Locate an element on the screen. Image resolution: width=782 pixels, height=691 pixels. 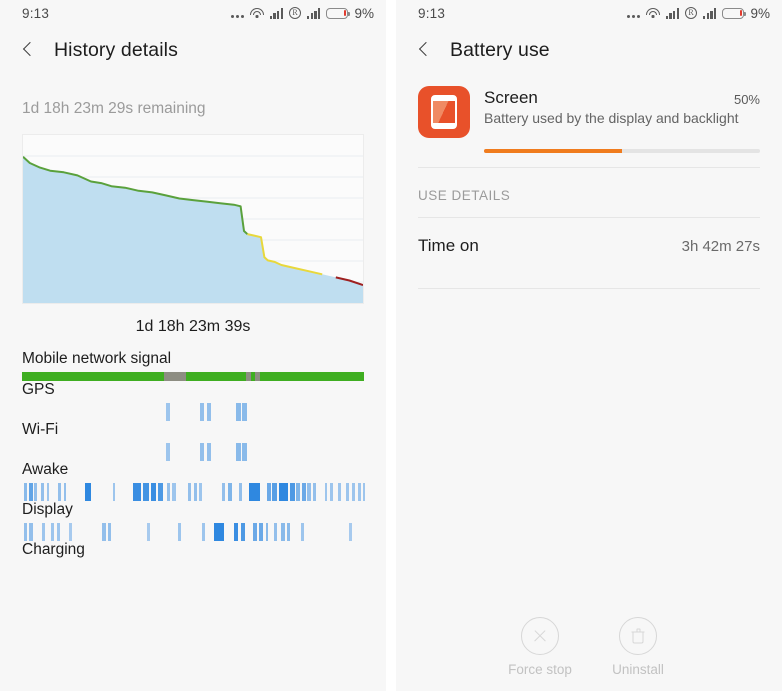
title-bar-right: Battery use is located at coordinates (589, 50).